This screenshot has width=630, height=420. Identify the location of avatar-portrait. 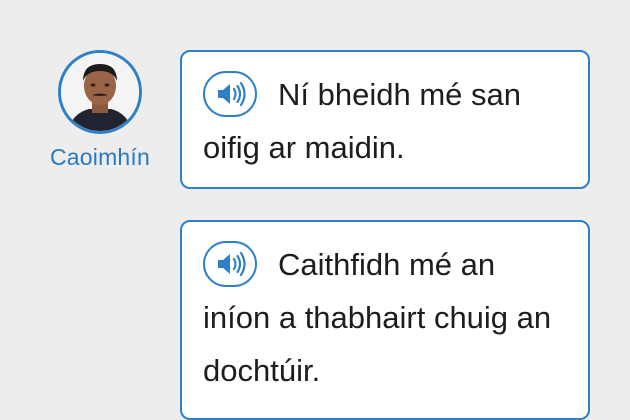
(100, 92).